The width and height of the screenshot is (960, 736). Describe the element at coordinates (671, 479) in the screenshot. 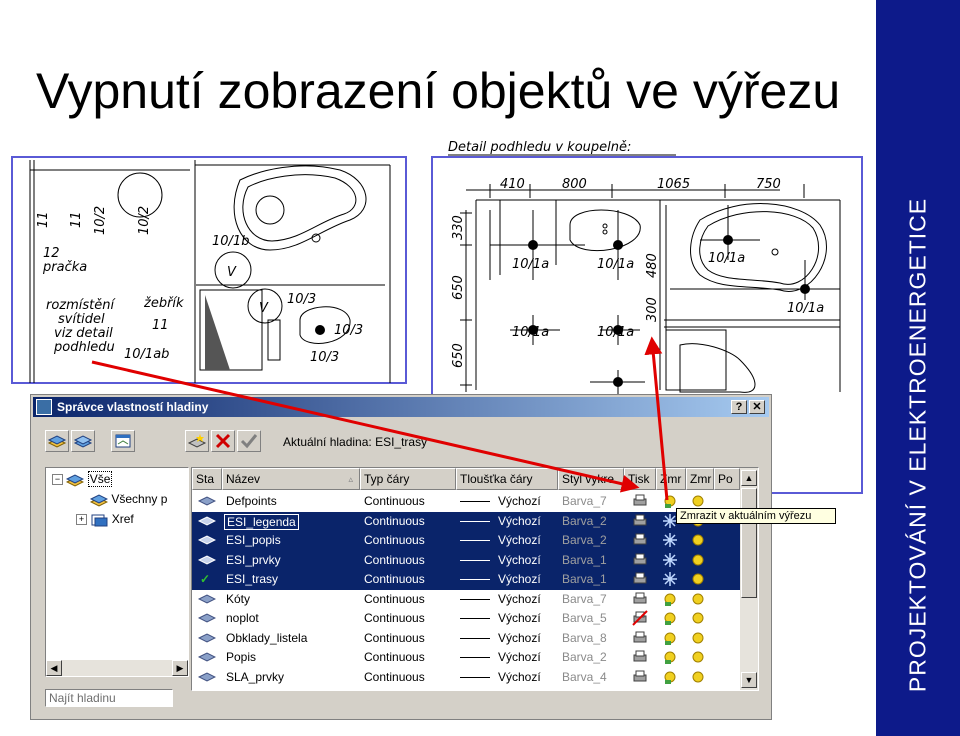

I see `col-header-freeze-current-vp: Zmr` at that location.